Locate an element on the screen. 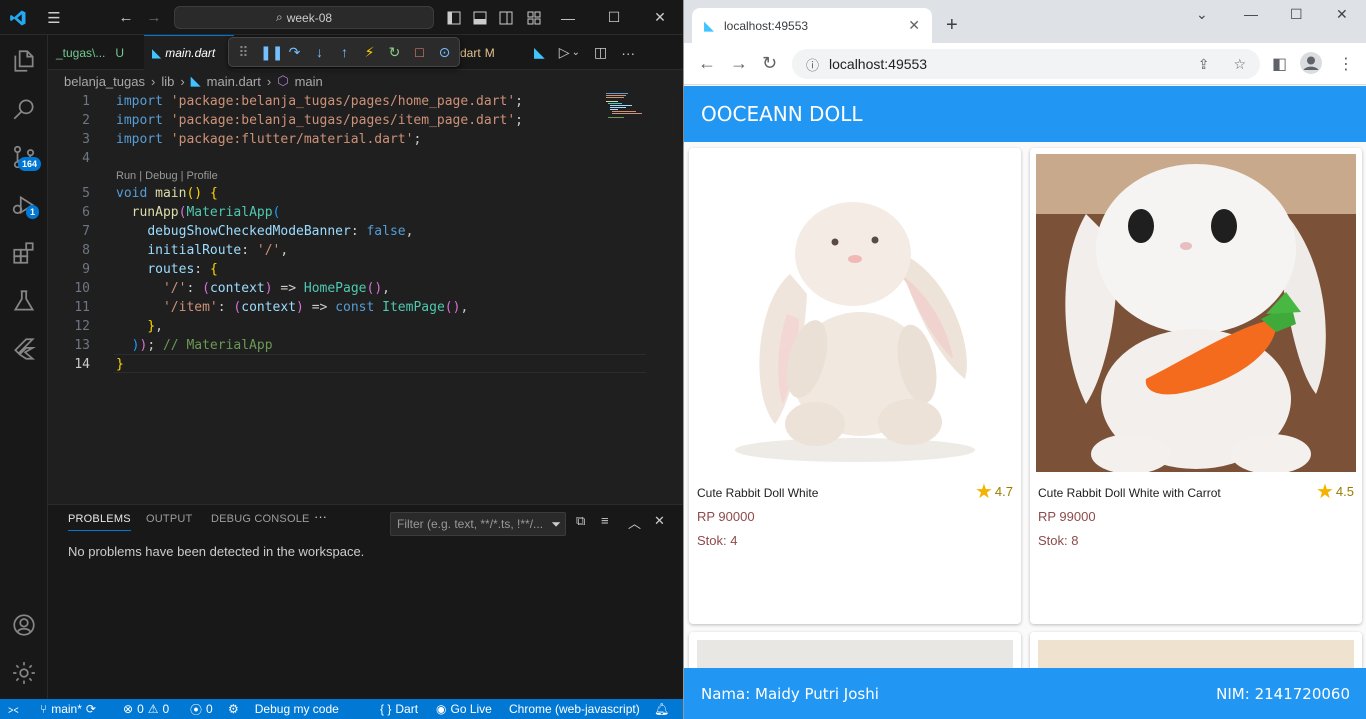 This screenshot has height=719, width=1366. step-out-icon: ↑ is located at coordinates (344, 52).